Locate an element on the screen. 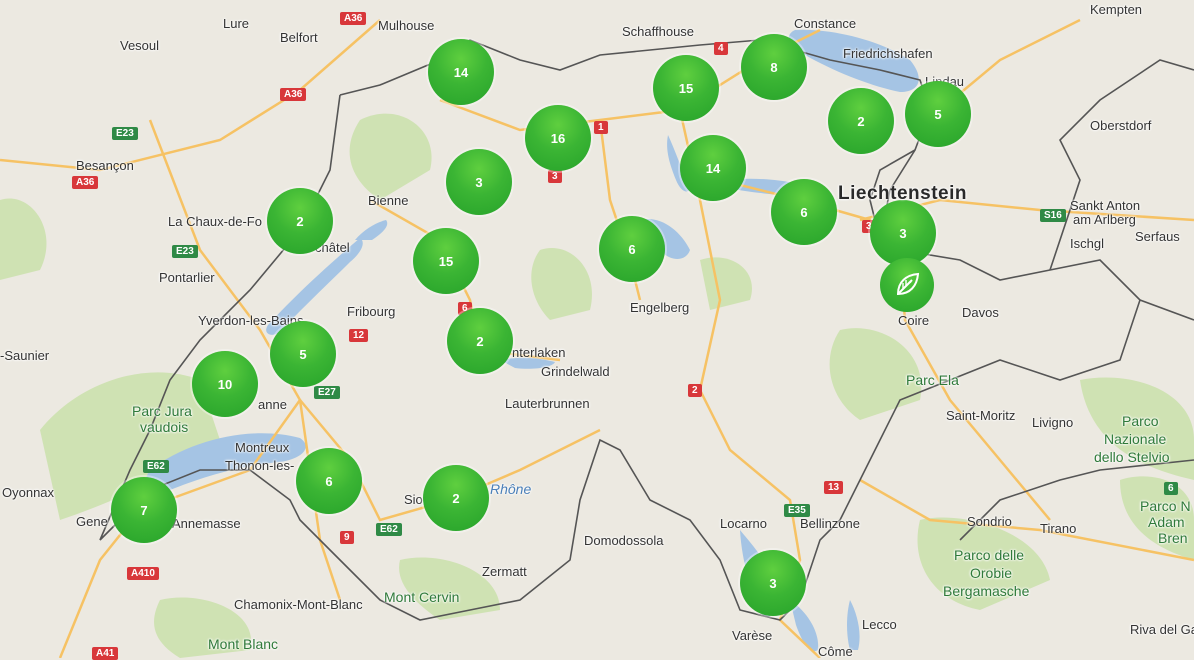 This screenshot has width=1194, height=660. road-shield-a36a: A36 is located at coordinates (353, 18).